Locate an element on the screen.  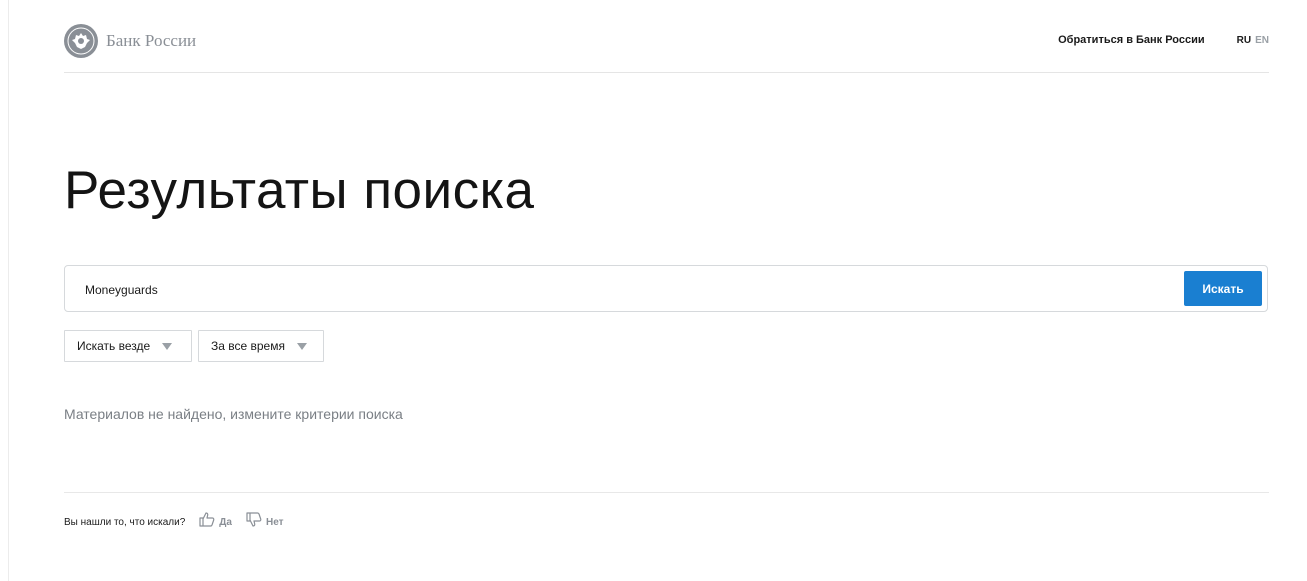
scope-select: Искать везде is located at coordinates (128, 346).